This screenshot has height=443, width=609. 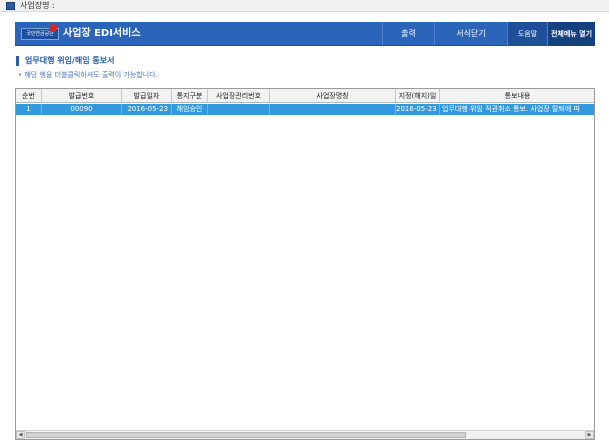 What do you see at coordinates (246, 435) in the screenshot?
I see `scroll-thumb` at bounding box center [246, 435].